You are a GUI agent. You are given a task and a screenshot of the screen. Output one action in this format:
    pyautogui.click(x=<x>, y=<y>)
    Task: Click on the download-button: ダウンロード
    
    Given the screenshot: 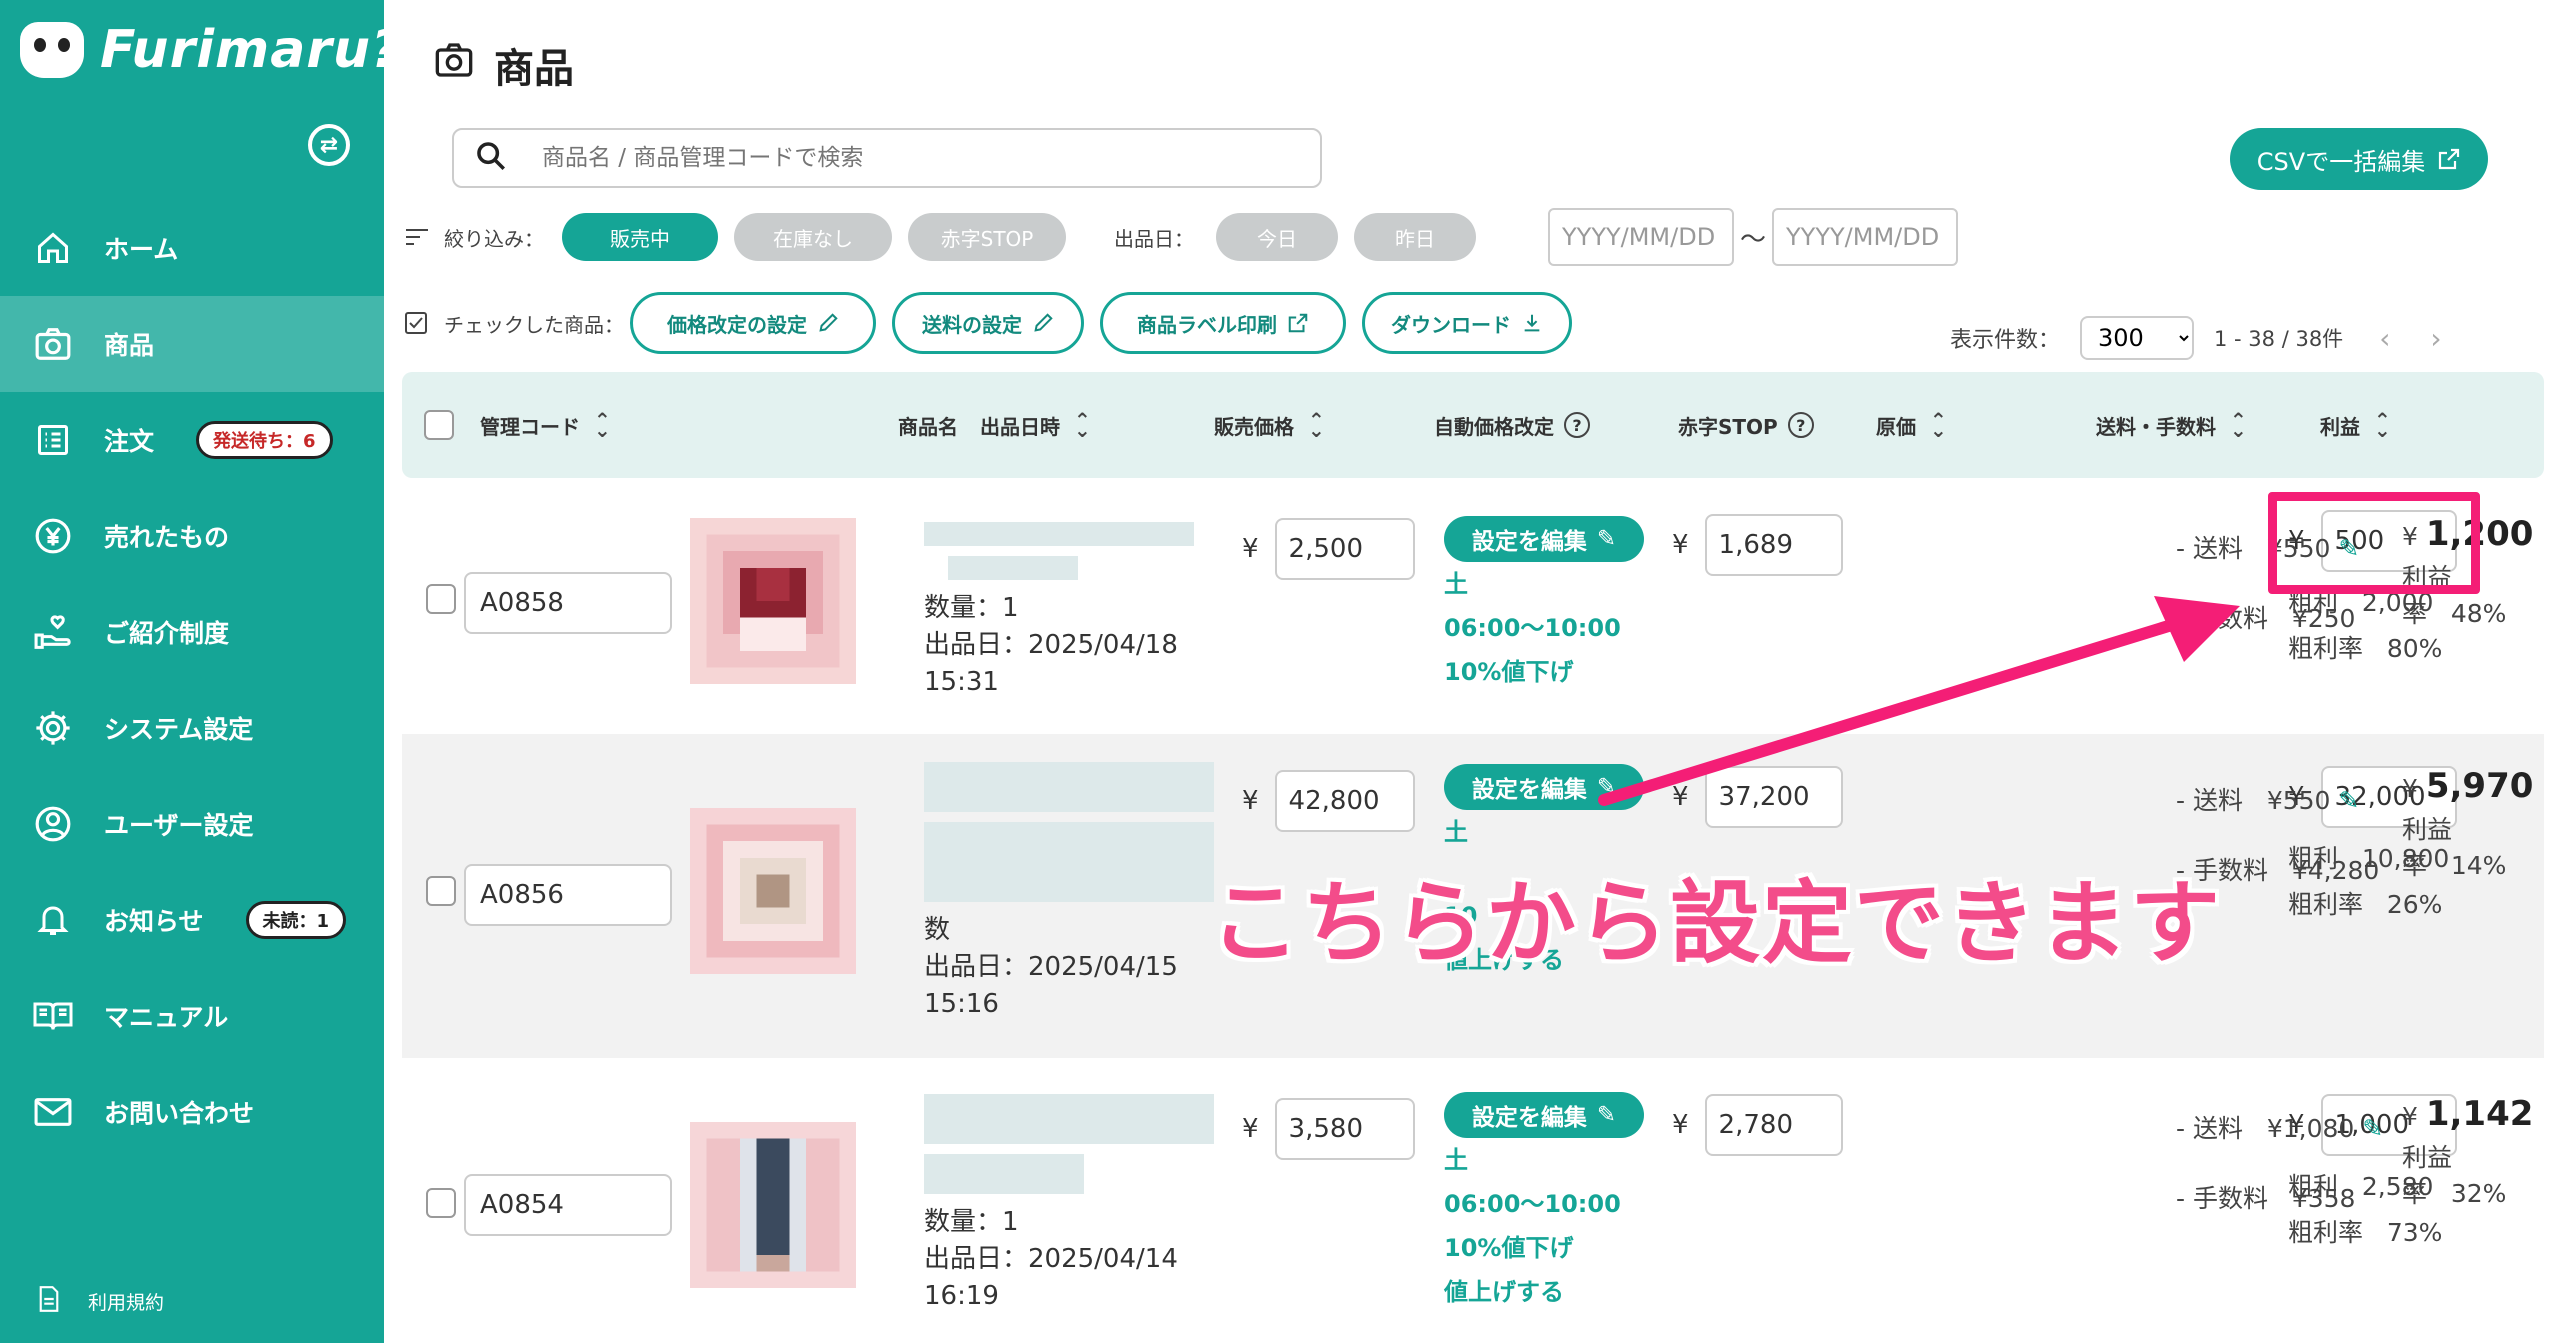 What is the action you would take?
    pyautogui.click(x=1467, y=323)
    